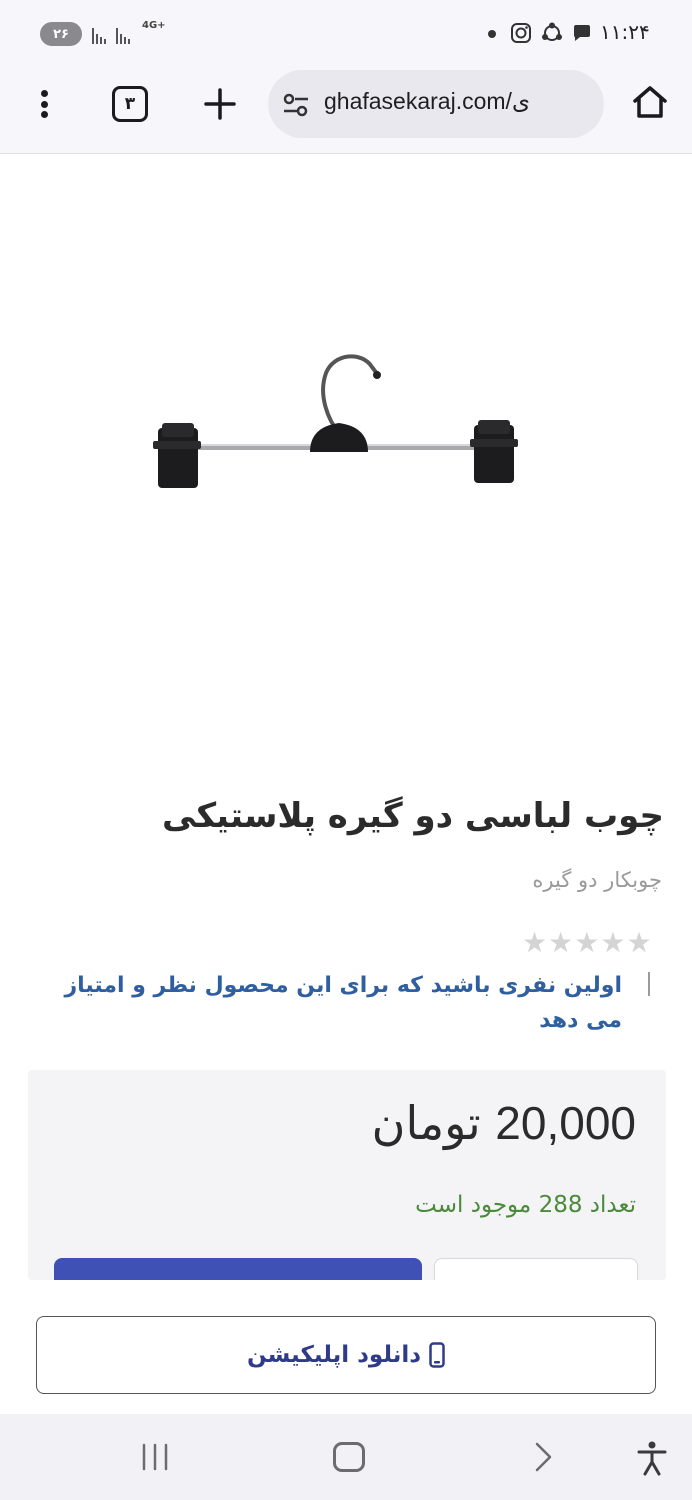 This screenshot has width=692, height=1500. I want to click on more-vert-icon, so click(44, 104).